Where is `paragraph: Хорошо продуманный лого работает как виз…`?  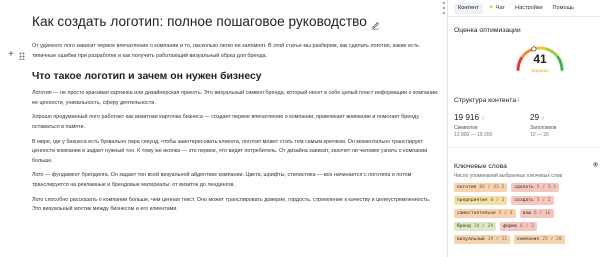 paragraph: Хорошо продуманный лого работает как виз… is located at coordinates (236, 122).